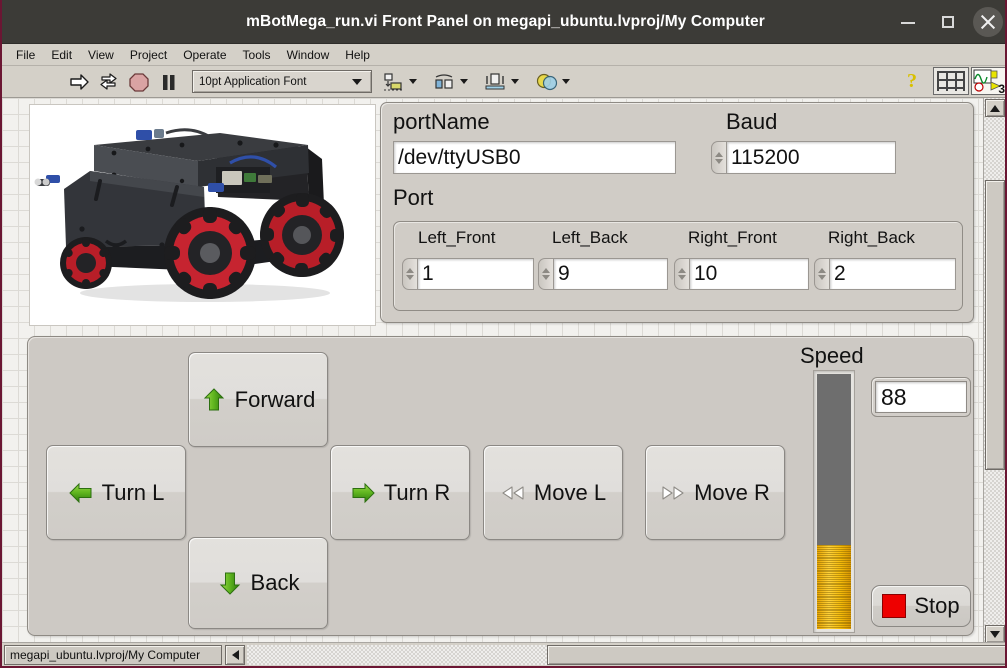 The width and height of the screenshot is (1007, 668). I want to click on window-buttons, so click(948, 22).